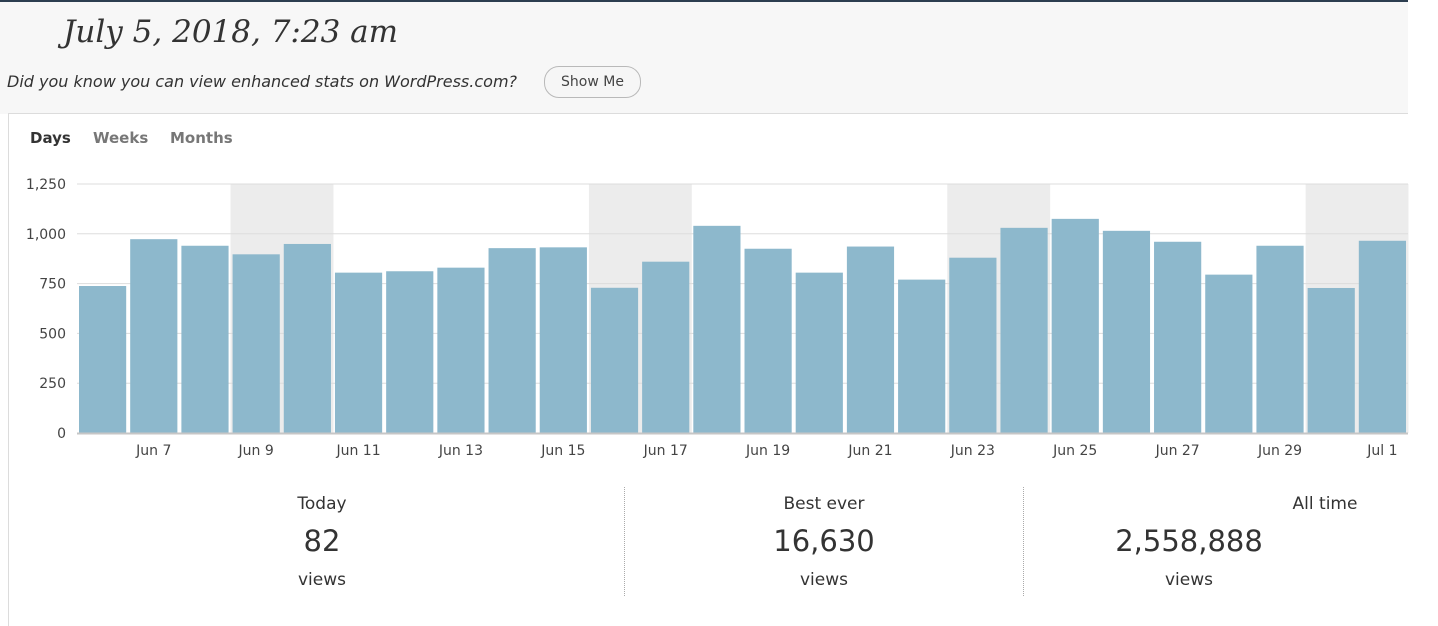  Describe the element at coordinates (1381, 451) in the screenshot. I see `x-tick-label: Jul 1` at that location.